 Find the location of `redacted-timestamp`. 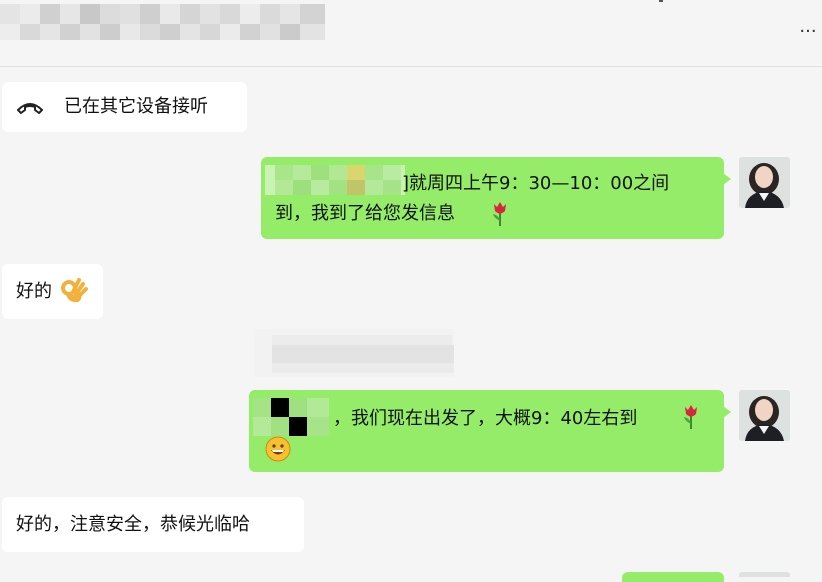

redacted-timestamp is located at coordinates (354, 353).